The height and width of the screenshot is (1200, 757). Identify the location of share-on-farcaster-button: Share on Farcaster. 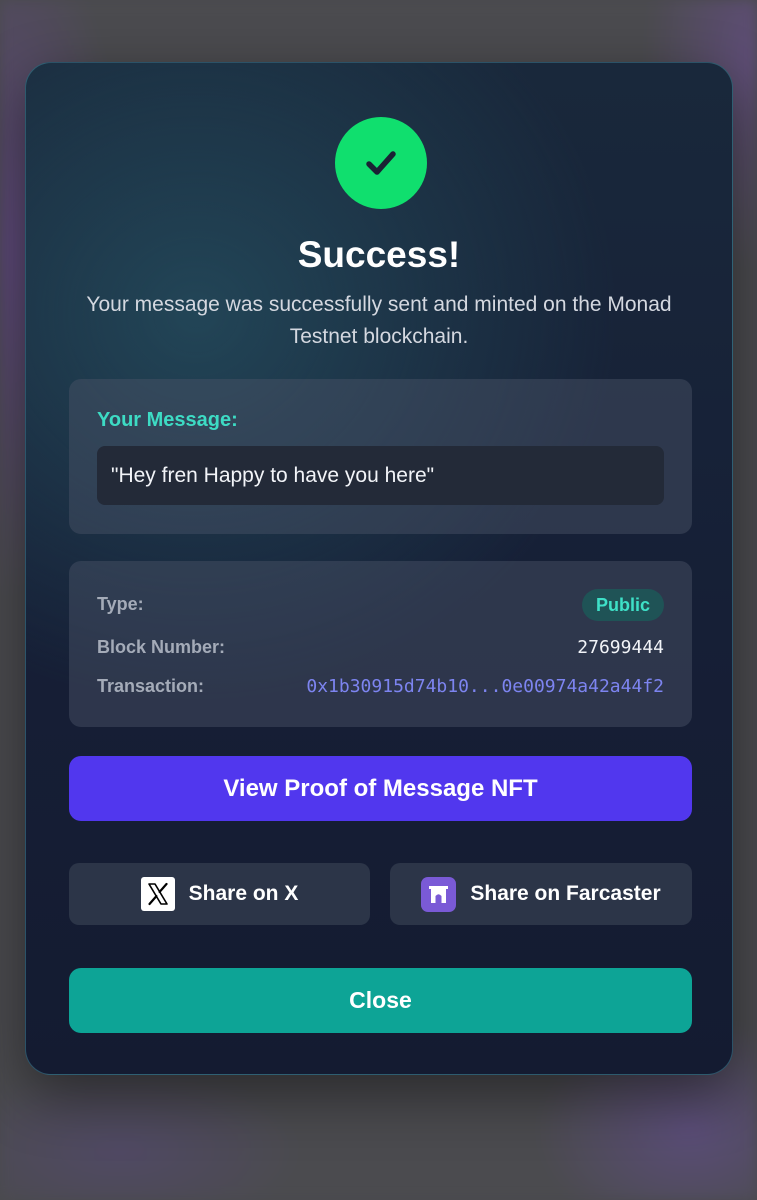
(541, 894).